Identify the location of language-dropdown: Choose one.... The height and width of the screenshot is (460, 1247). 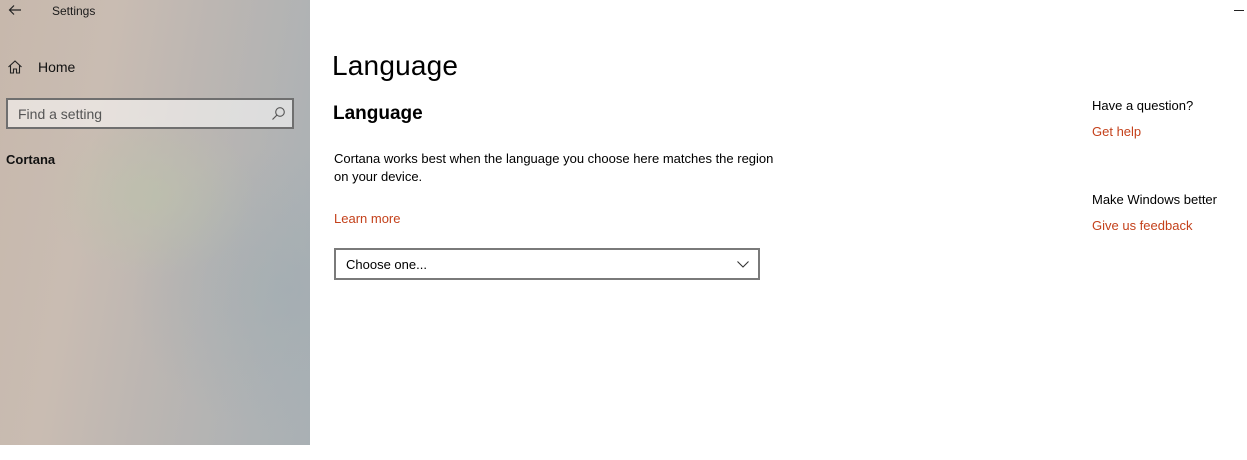
(547, 264).